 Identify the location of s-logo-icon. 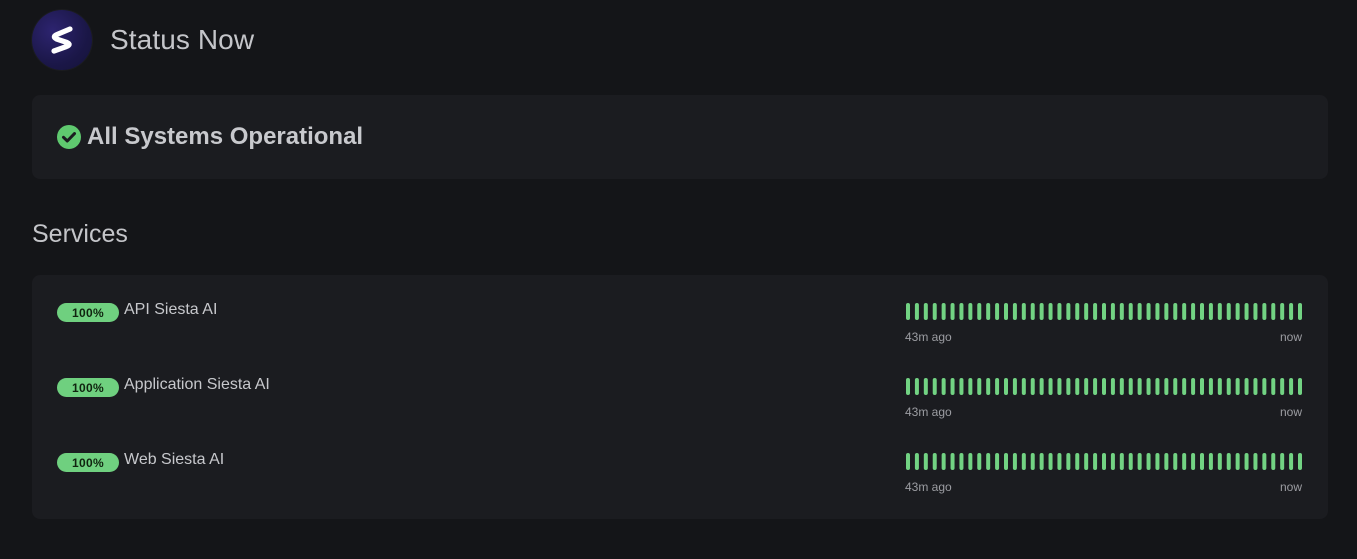
(62, 40).